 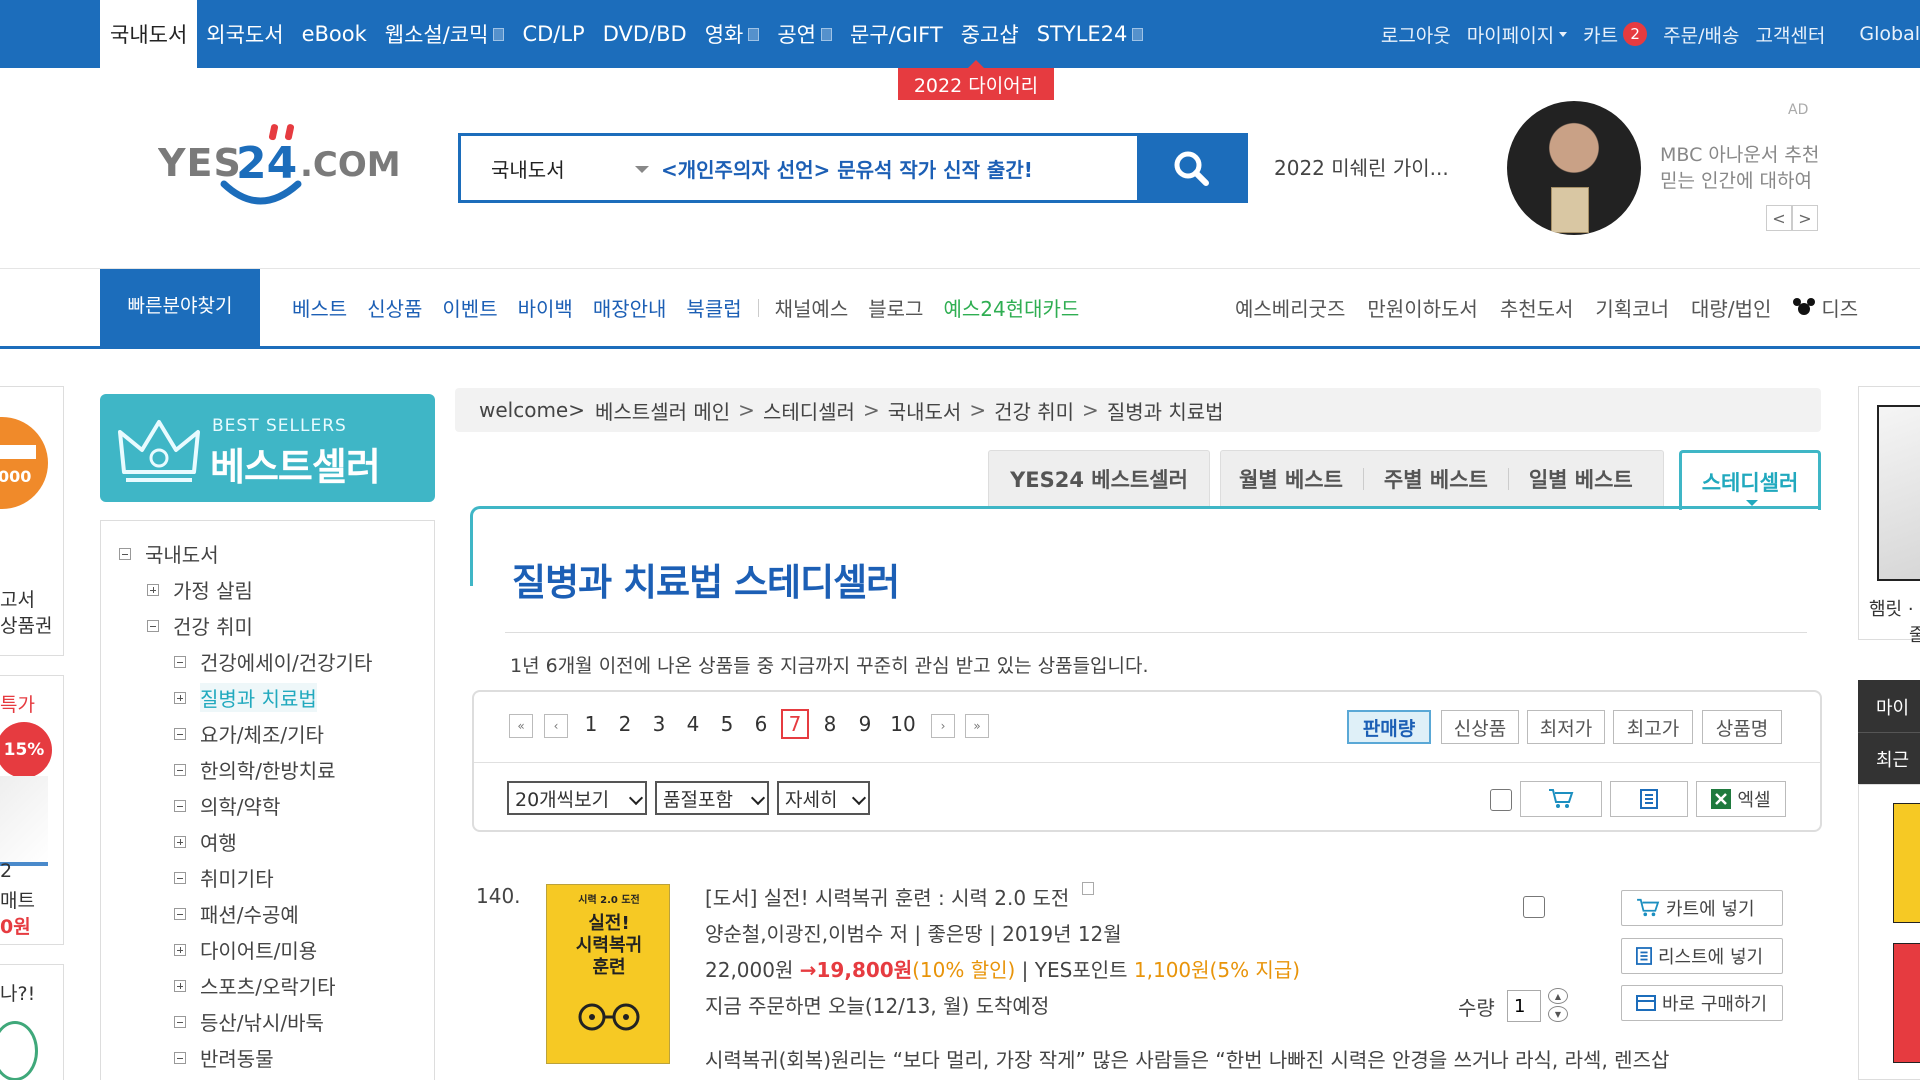 I want to click on left-ad-3: 나?!, so click(x=32, y=1022).